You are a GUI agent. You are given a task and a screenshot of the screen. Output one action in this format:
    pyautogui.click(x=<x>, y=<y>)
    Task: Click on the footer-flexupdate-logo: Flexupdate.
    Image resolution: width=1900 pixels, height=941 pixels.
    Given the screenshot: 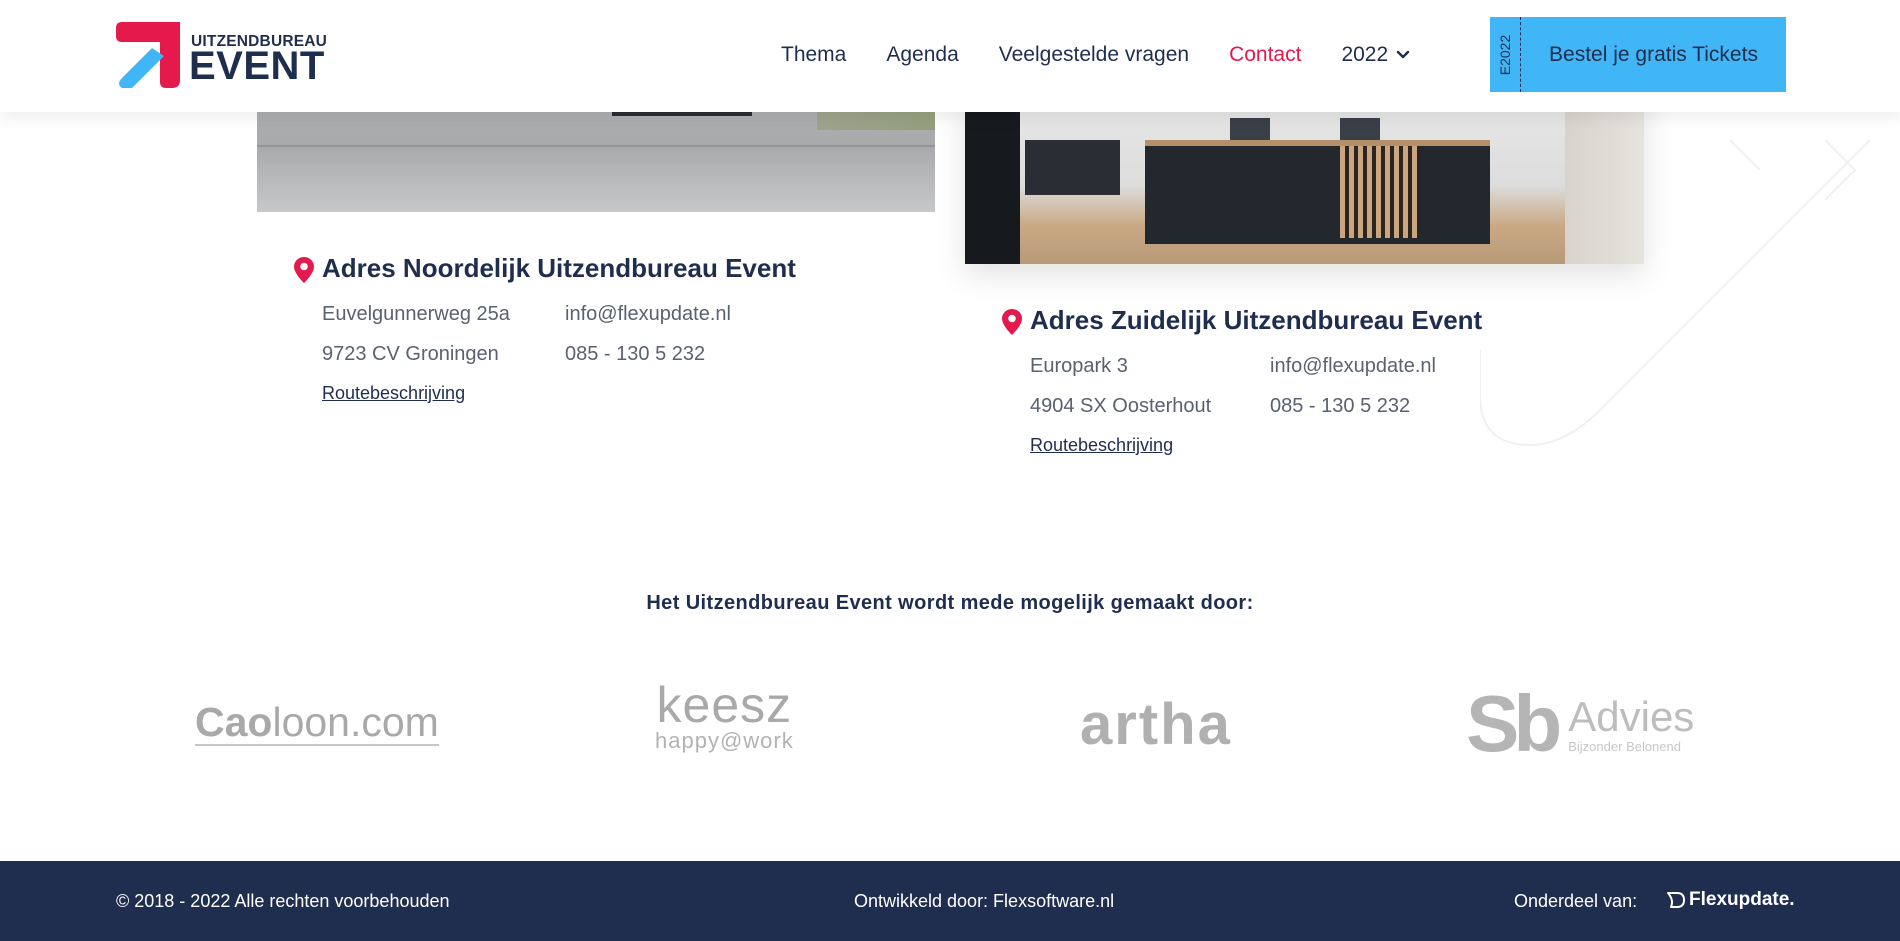 What is the action you would take?
    pyautogui.click(x=1730, y=900)
    